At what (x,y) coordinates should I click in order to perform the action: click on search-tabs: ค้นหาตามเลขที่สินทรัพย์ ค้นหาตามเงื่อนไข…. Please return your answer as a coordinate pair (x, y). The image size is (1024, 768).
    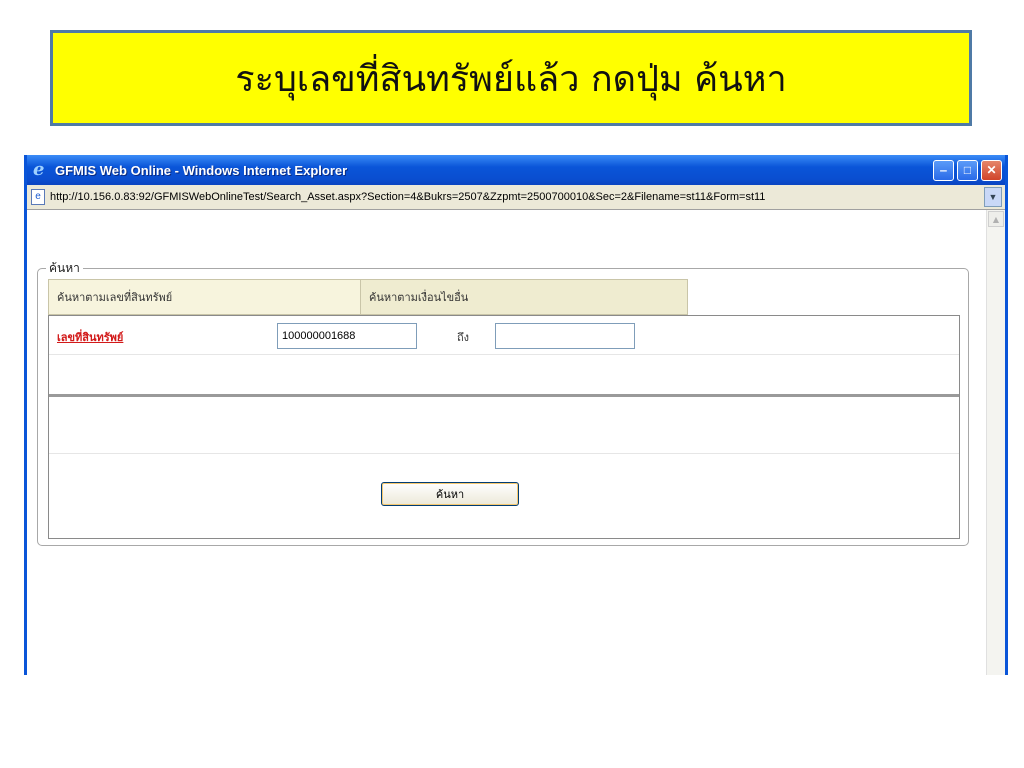
    Looking at the image, I should click on (368, 297).